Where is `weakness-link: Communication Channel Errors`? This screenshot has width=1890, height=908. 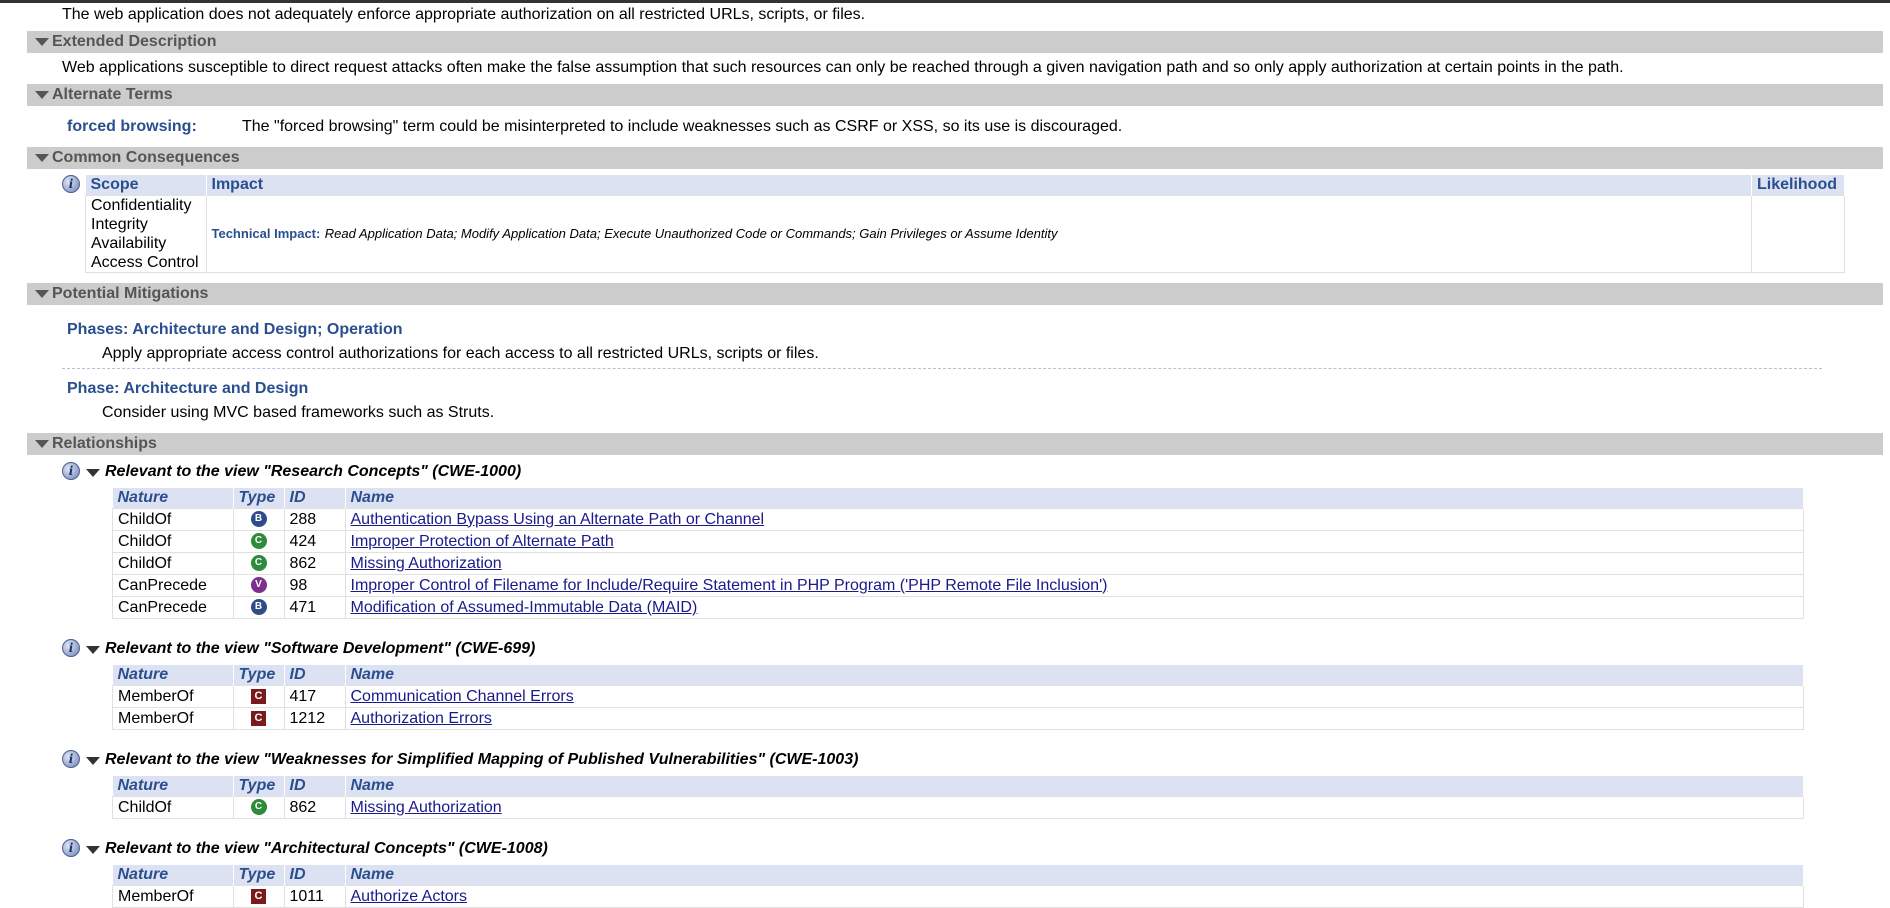
weakness-link: Communication Channel Errors is located at coordinates (462, 696).